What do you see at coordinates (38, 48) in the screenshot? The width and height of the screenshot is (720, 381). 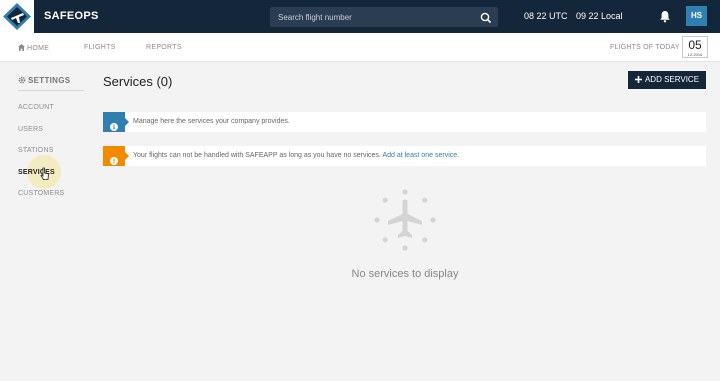 I see `nav-home-label: HOME` at bounding box center [38, 48].